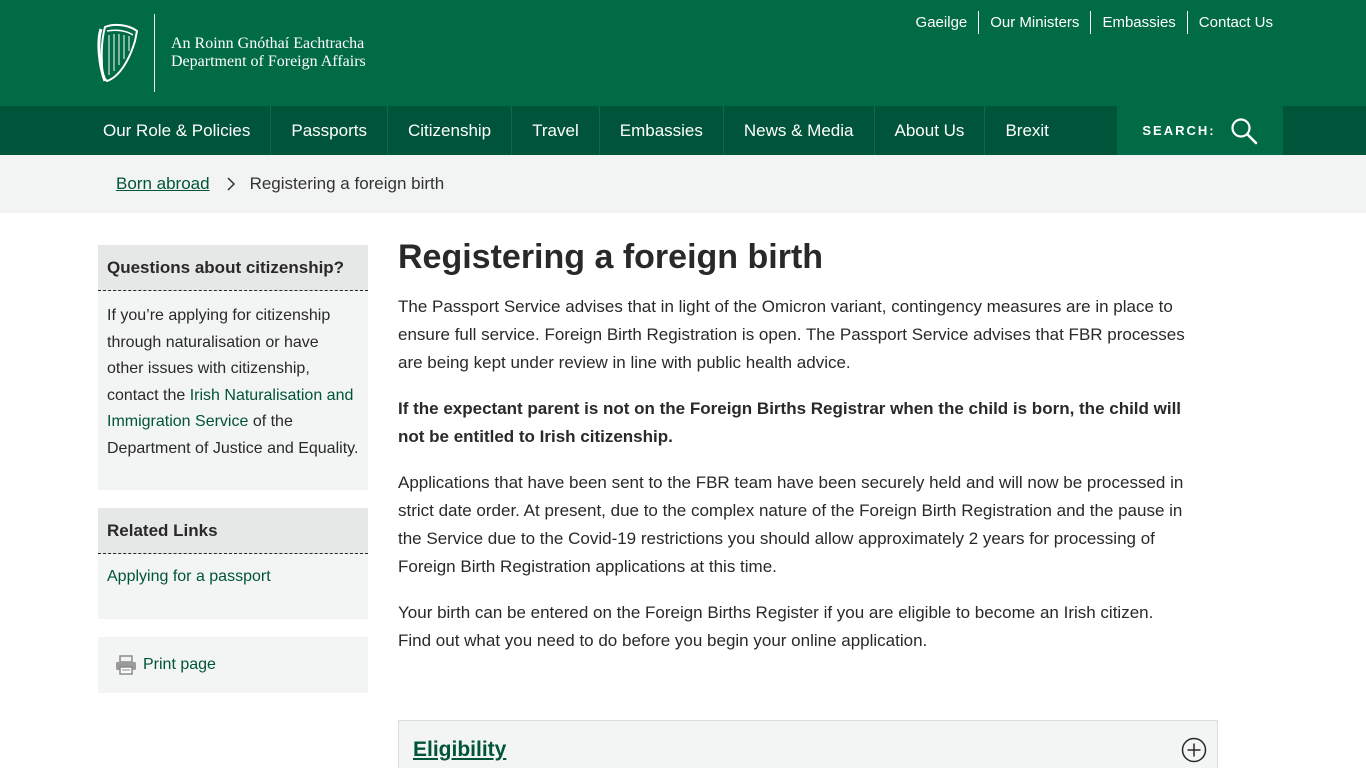 This screenshot has height=768, width=1366. Describe the element at coordinates (460, 749) in the screenshot. I see `eligibility-accordion-title: Eligibility` at that location.